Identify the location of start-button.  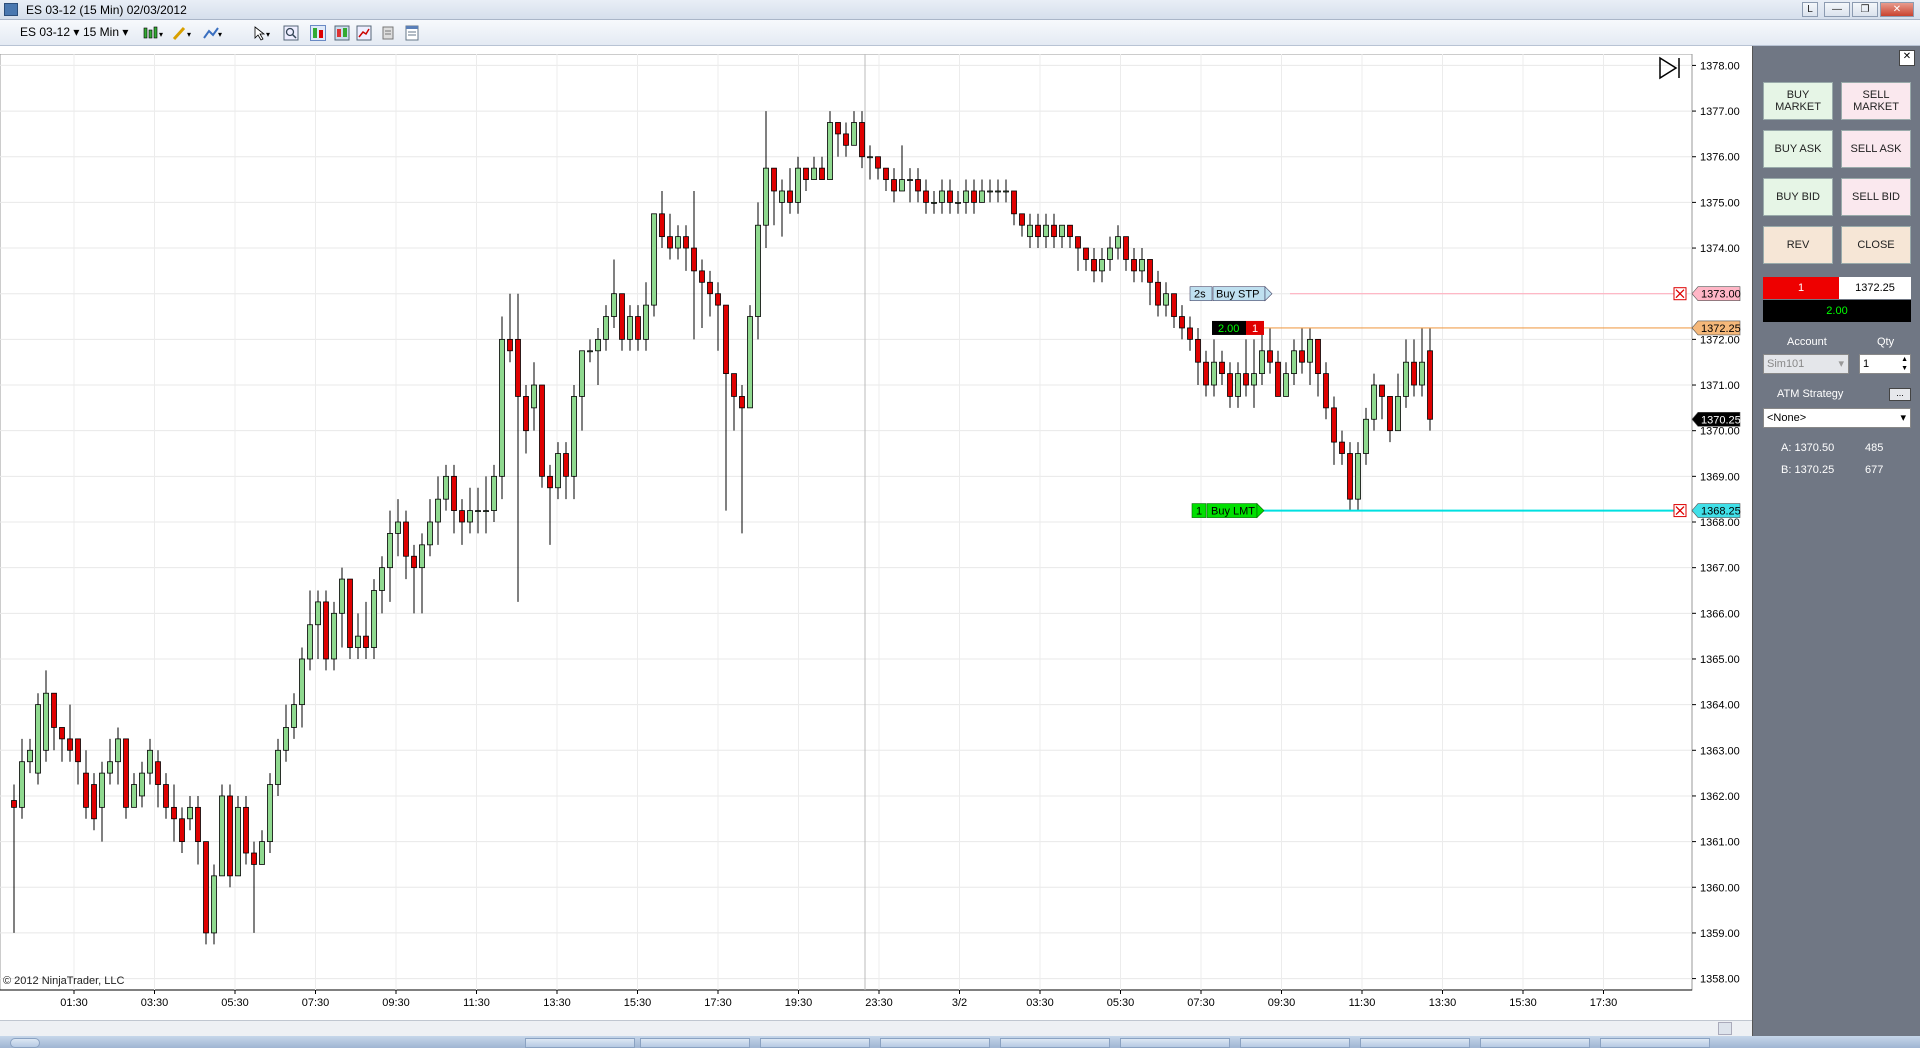
(25, 1043).